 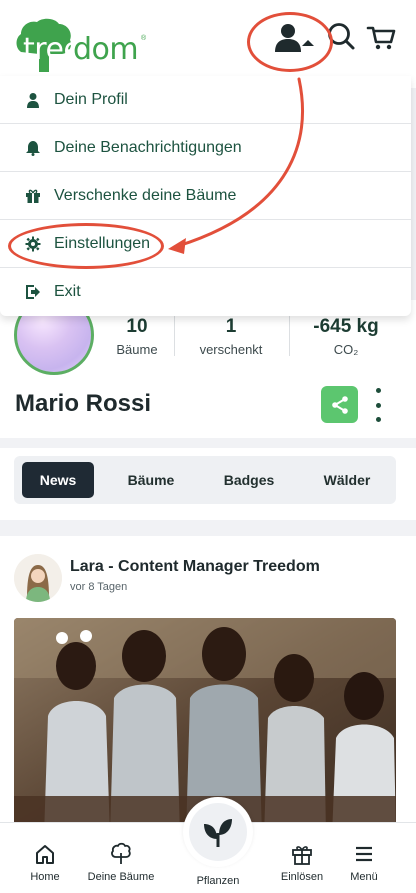 I want to click on app-header: tree dom ®, so click(x=208, y=44).